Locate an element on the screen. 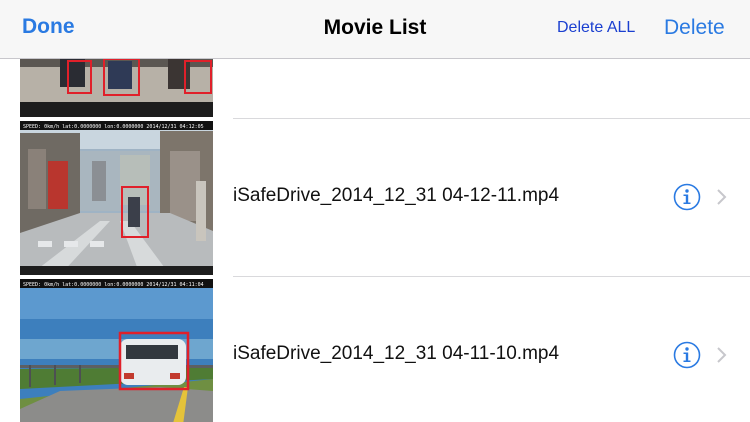 This screenshot has width=750, height=422. movie-filename: iSafeDrive_2014_12_31 04-11-10.mp4 is located at coordinates (396, 353).